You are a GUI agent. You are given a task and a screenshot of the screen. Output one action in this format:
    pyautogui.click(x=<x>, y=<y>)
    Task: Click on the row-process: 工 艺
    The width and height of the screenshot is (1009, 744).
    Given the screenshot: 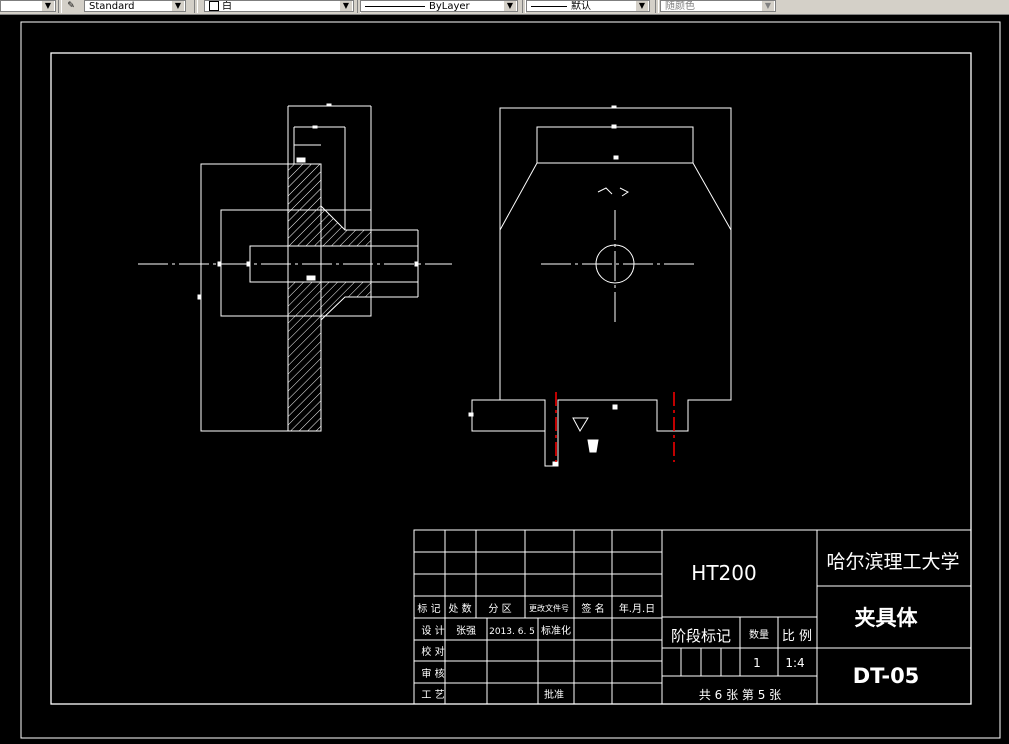 What is the action you would take?
    pyautogui.click(x=432, y=695)
    